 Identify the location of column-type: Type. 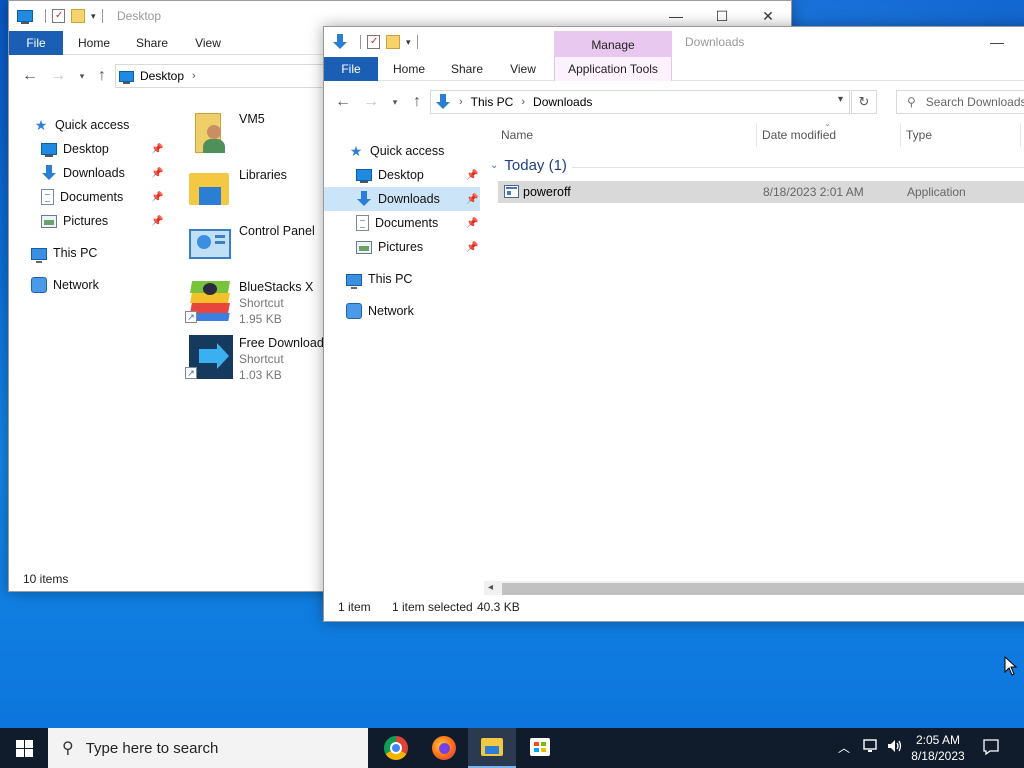
(919, 135).